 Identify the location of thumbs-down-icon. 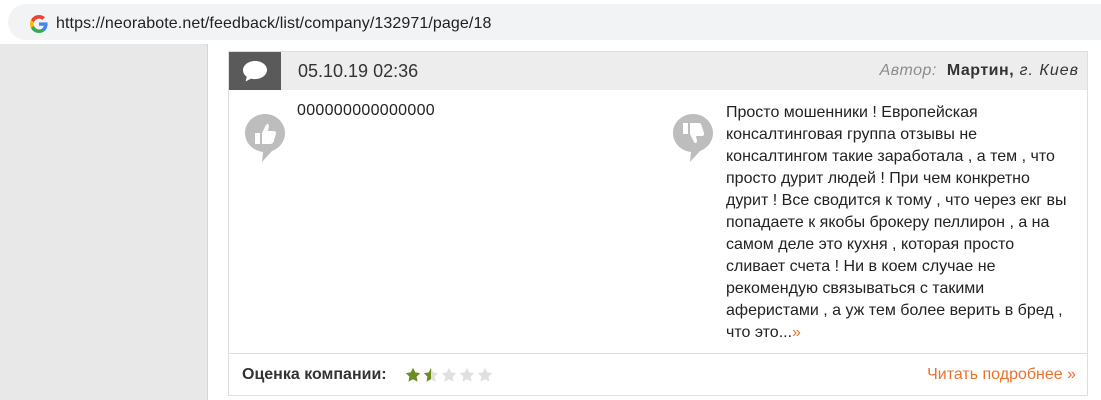
(693, 138).